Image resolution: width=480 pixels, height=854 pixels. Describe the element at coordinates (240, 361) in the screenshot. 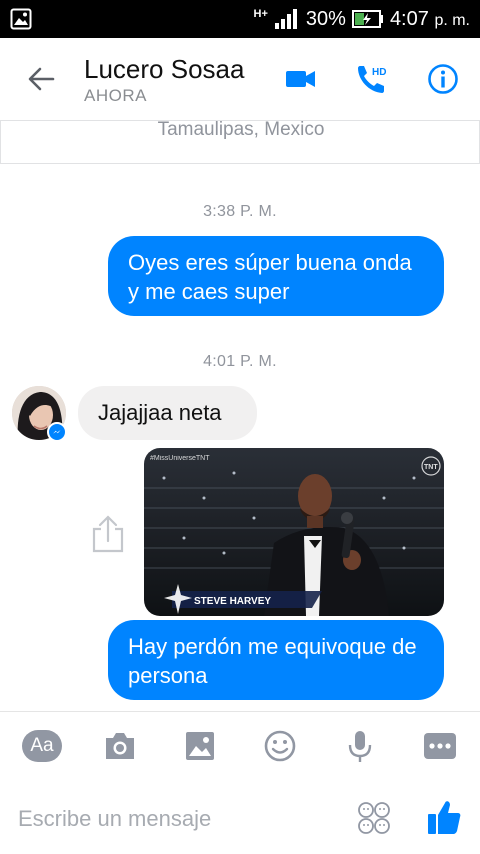

I see `timestamp: 4:01 P. M.` at that location.